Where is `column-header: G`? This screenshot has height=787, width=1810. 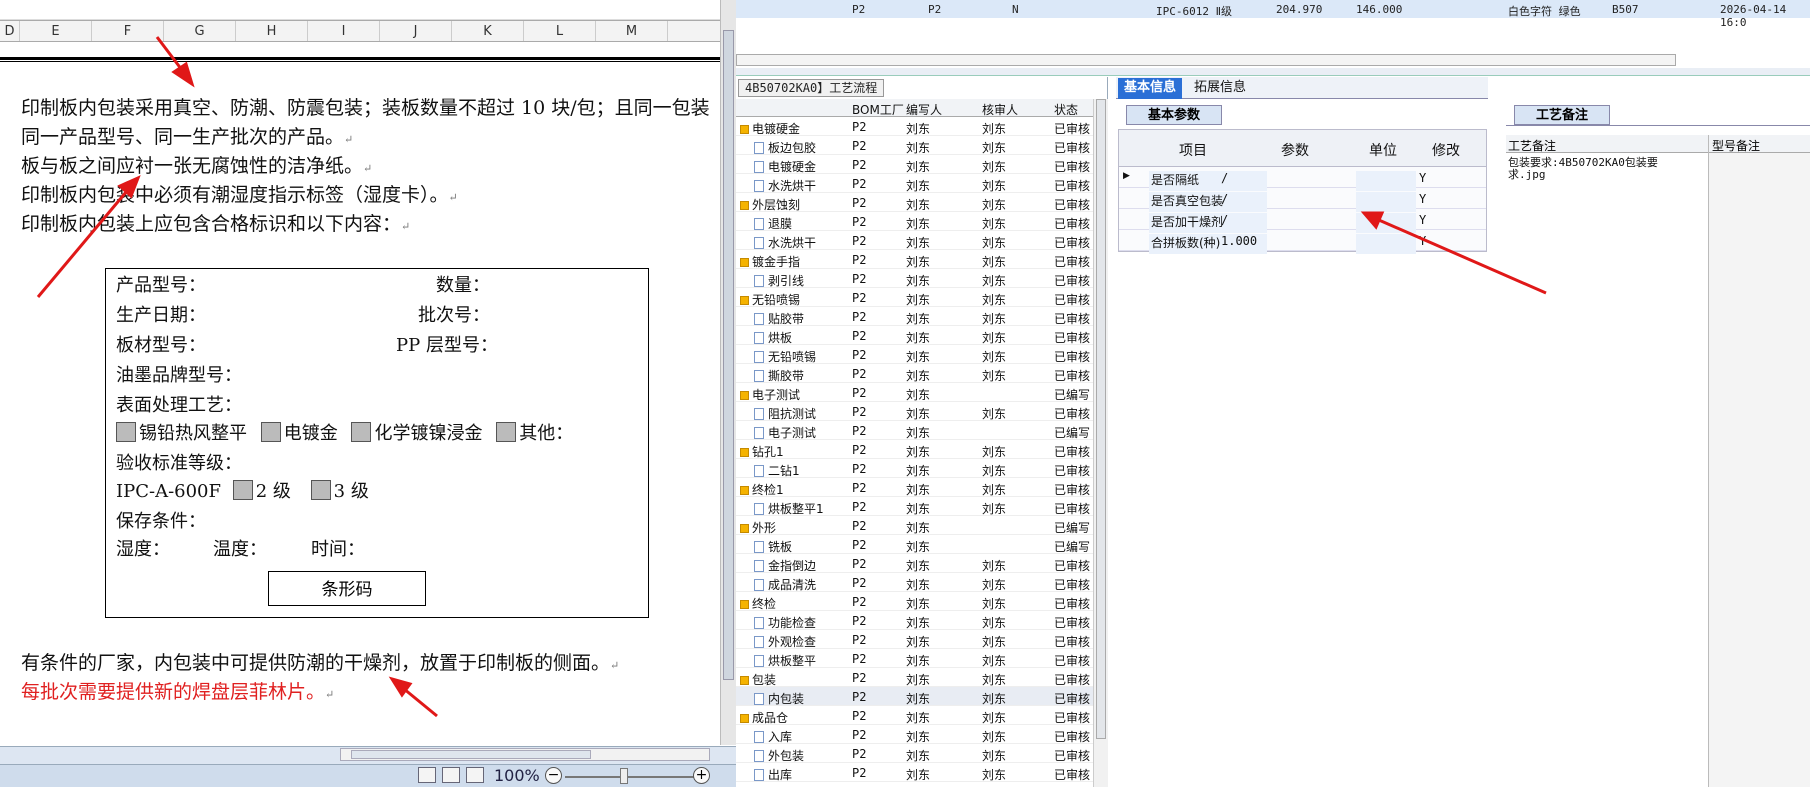
column-header: G is located at coordinates (200, 31).